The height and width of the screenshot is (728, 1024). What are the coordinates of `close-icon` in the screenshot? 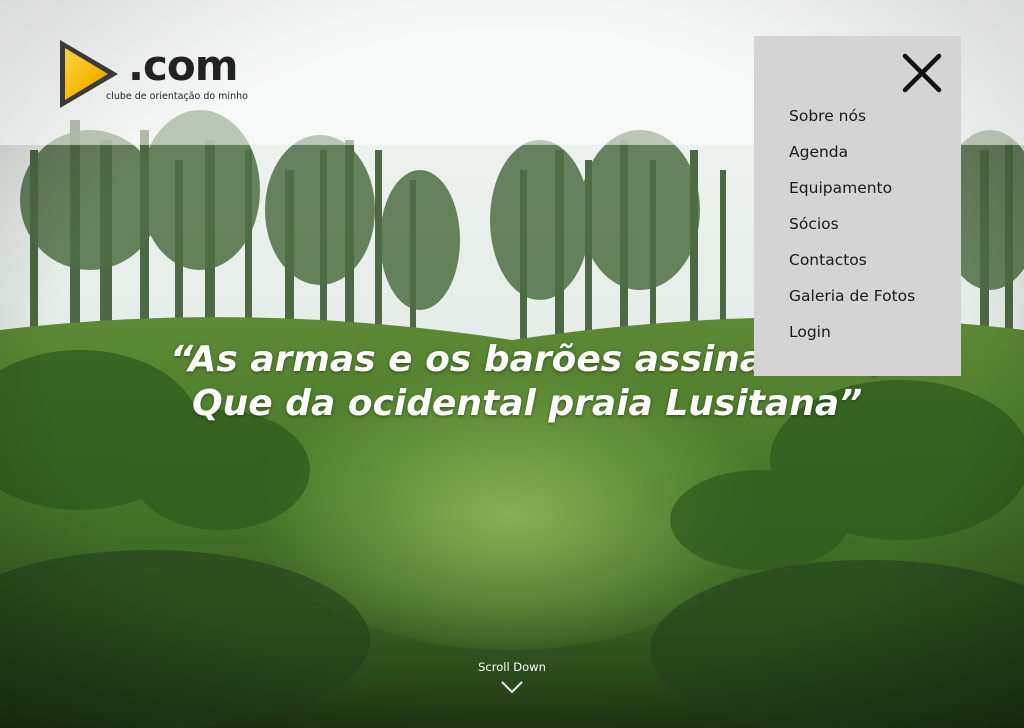 It's located at (922, 73).